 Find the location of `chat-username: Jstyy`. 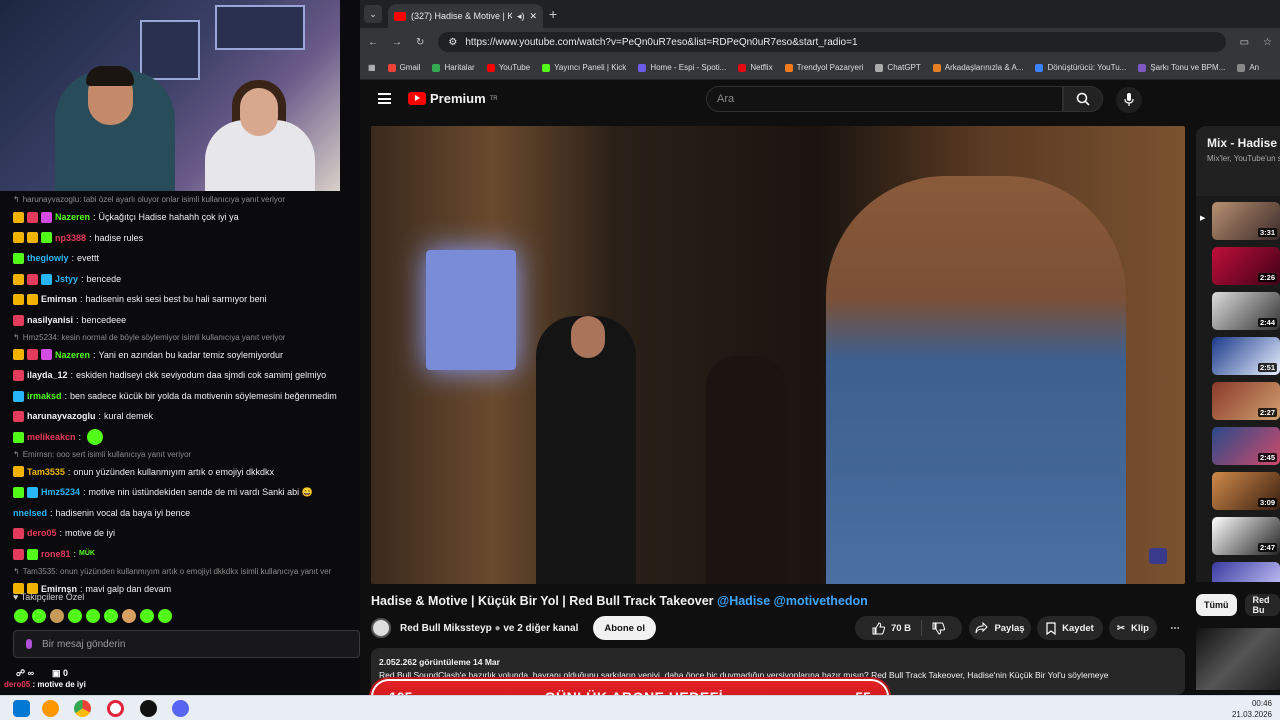

chat-username: Jstyy is located at coordinates (66, 279).